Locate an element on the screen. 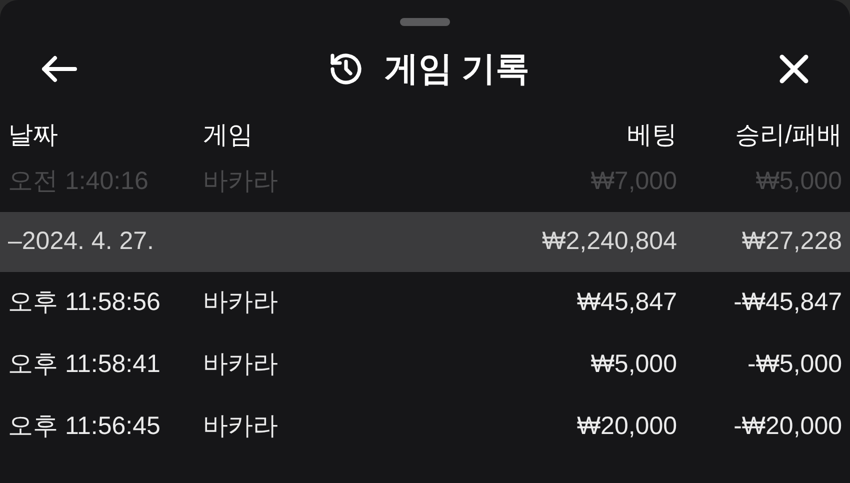 The height and width of the screenshot is (483, 850). window-title: 게임 기록 is located at coordinates (457, 69).